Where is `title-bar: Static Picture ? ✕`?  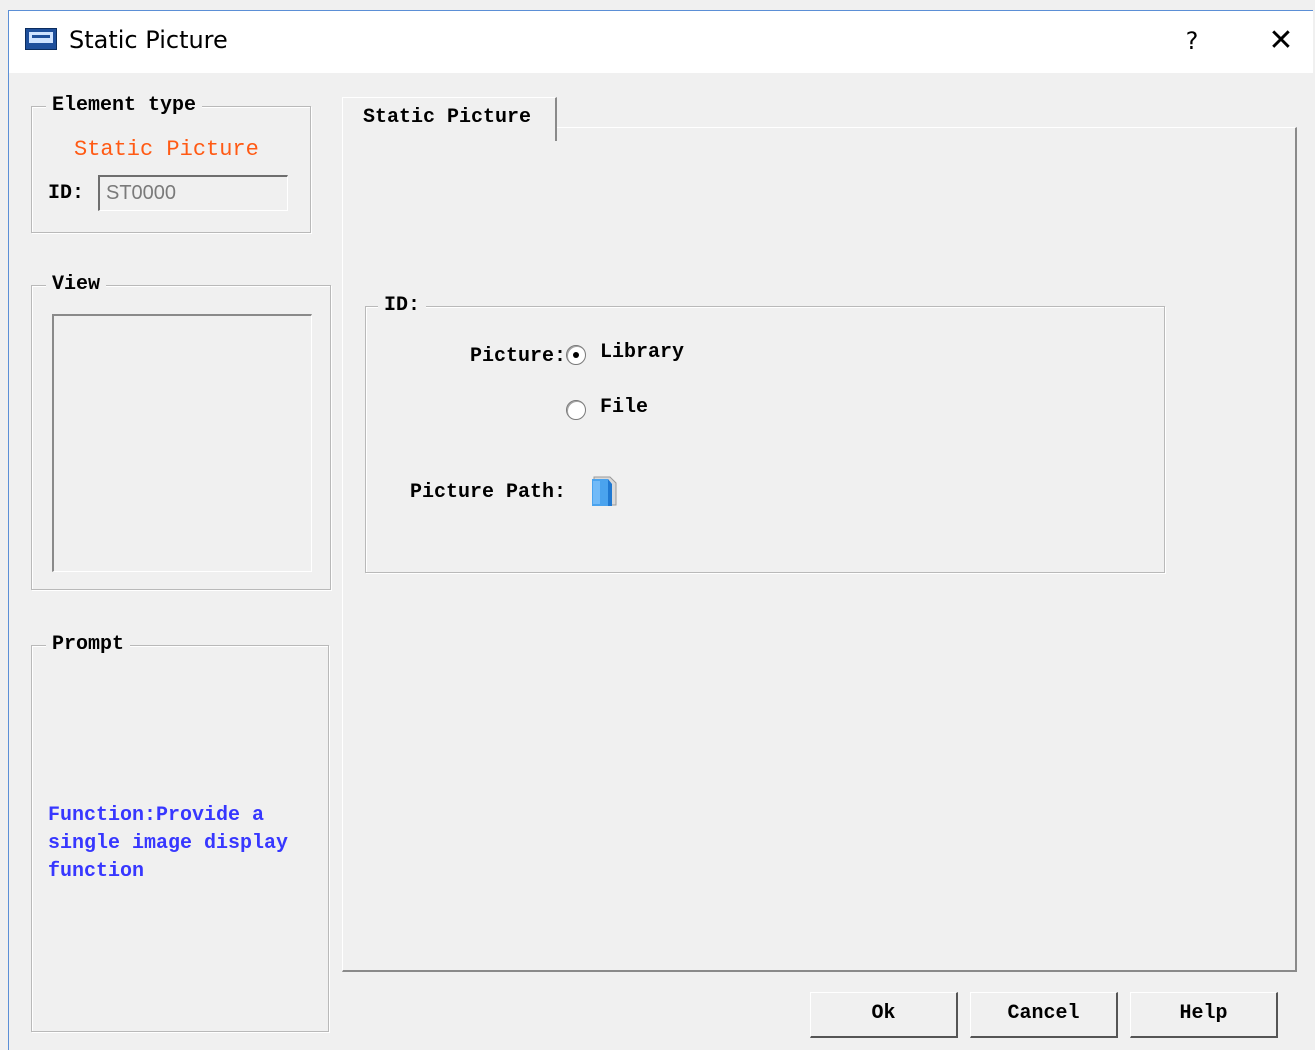
title-bar: Static Picture ? ✕ is located at coordinates (661, 42).